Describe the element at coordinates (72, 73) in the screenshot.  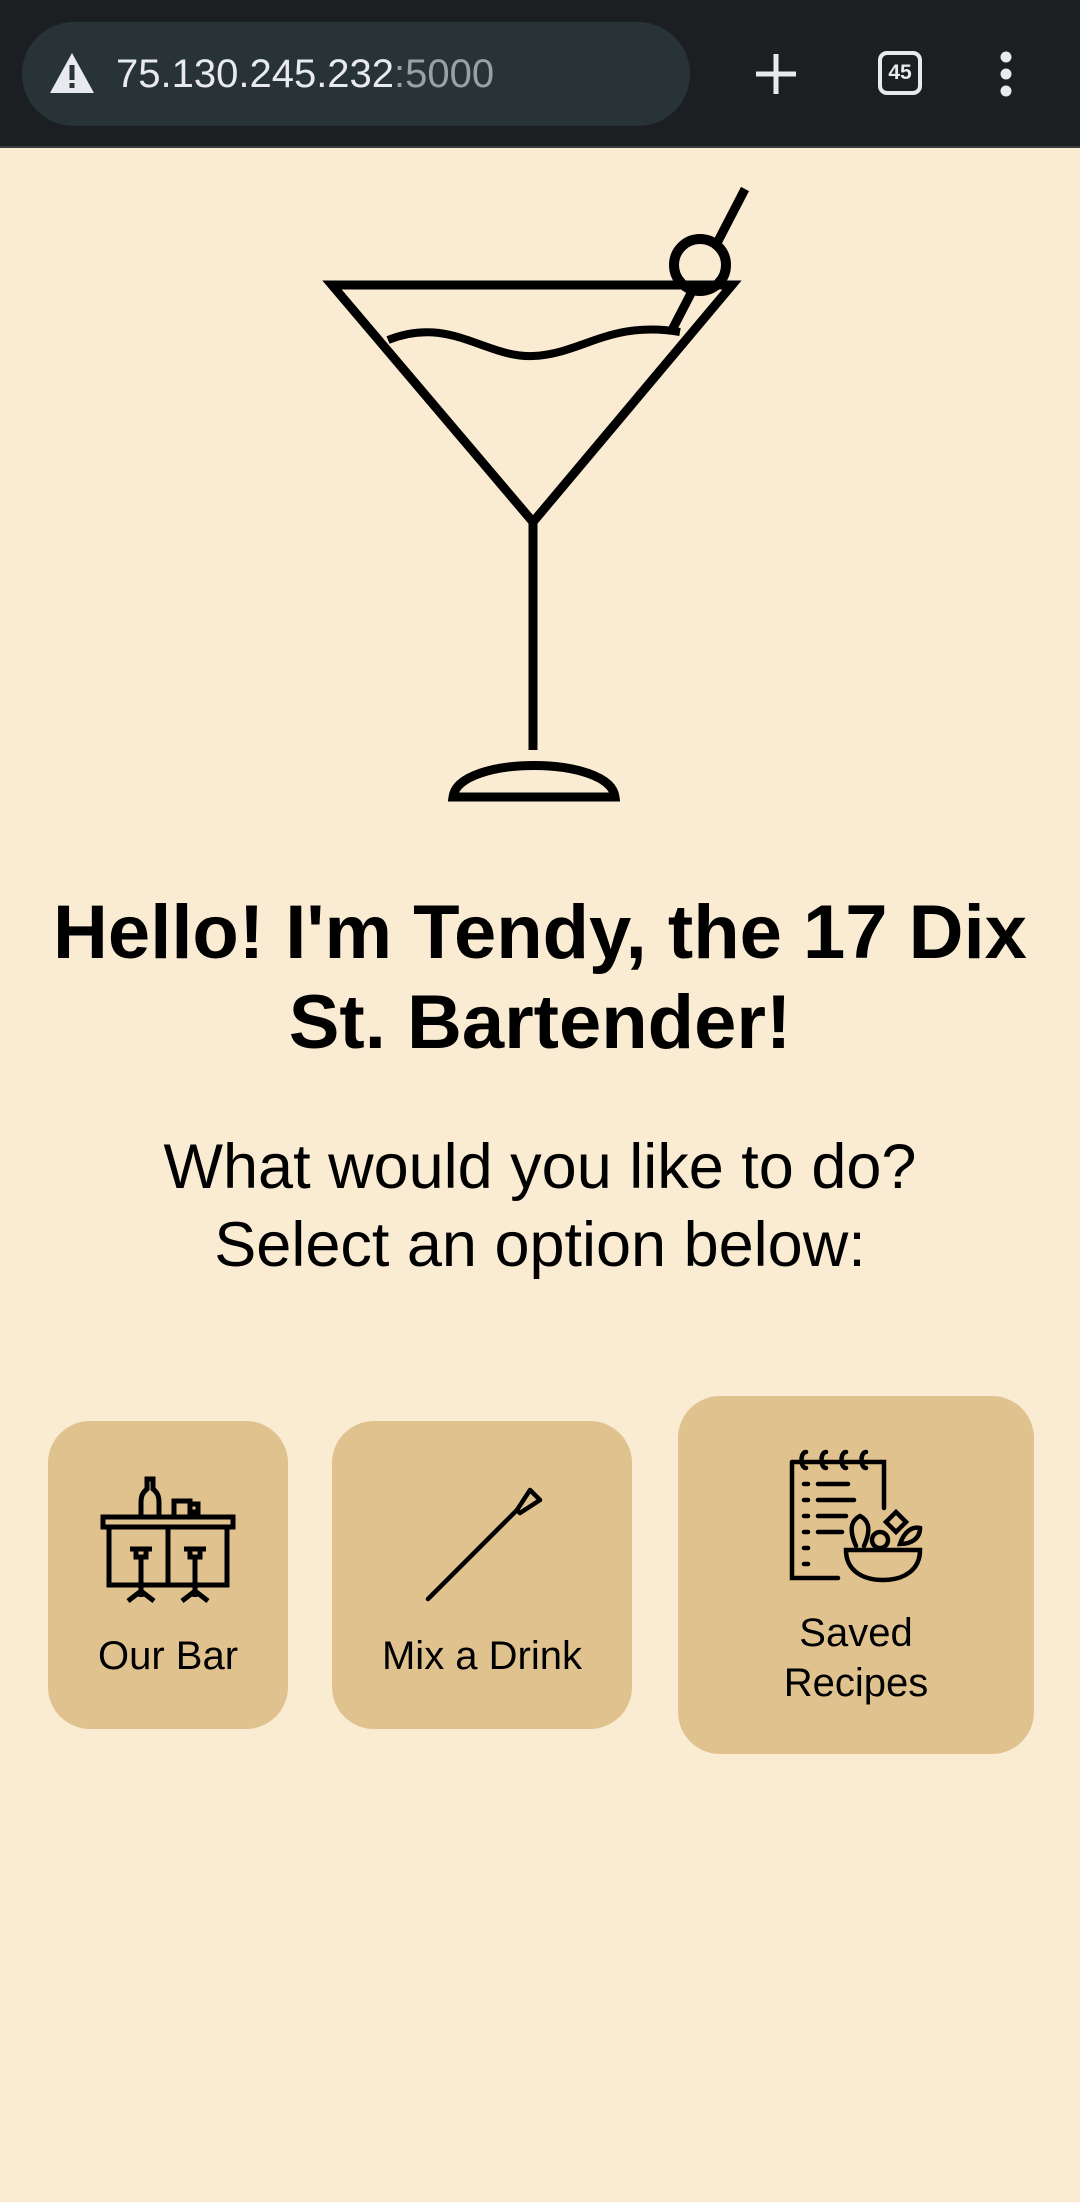
I see `warning-triangle-icon` at that location.